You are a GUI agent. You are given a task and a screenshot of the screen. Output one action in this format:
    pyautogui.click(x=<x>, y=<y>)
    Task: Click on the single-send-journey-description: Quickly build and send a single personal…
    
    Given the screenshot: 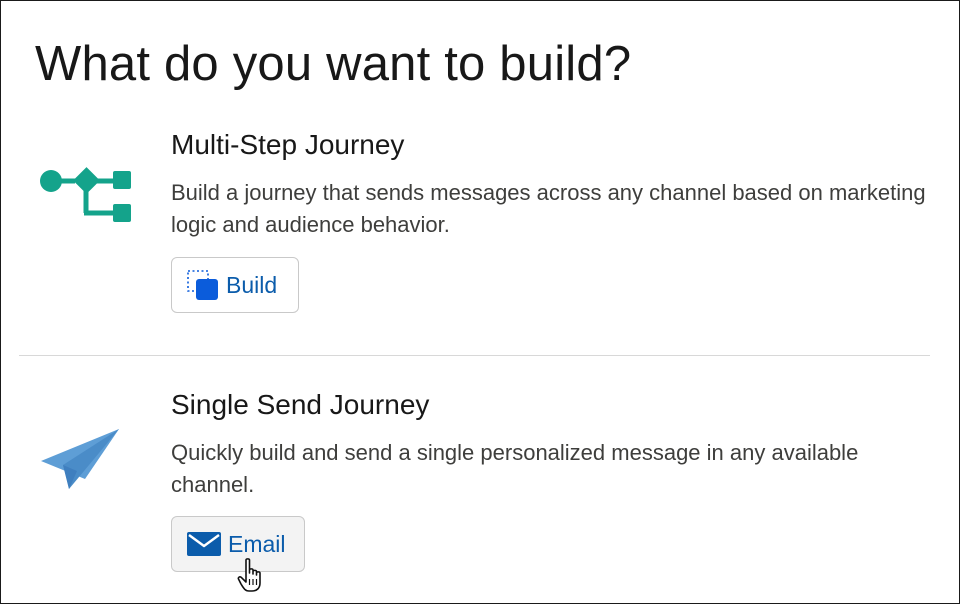 What is the action you would take?
    pyautogui.click(x=515, y=468)
    